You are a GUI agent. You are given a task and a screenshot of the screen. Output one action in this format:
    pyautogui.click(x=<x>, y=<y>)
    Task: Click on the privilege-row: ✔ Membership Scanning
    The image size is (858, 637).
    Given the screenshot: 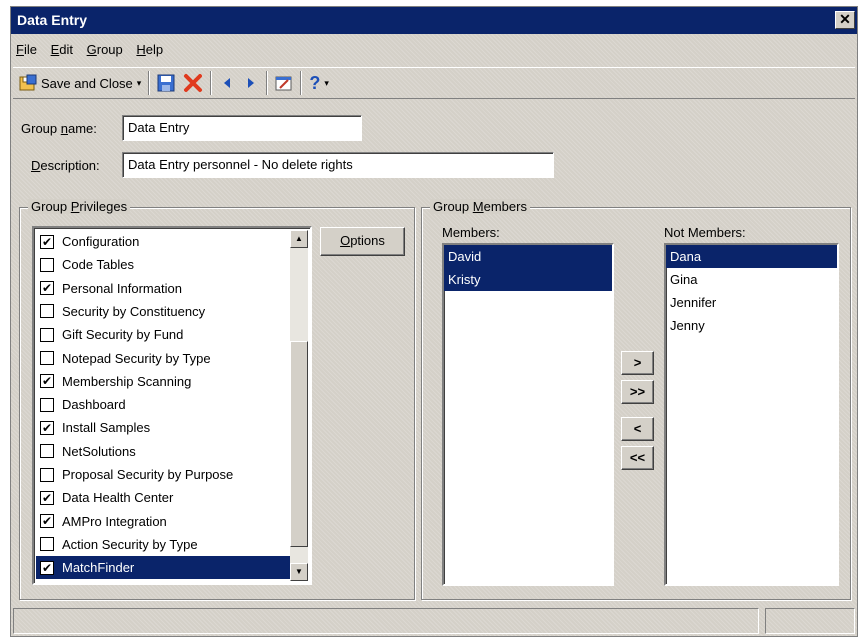 What is the action you would take?
    pyautogui.click(x=113, y=381)
    